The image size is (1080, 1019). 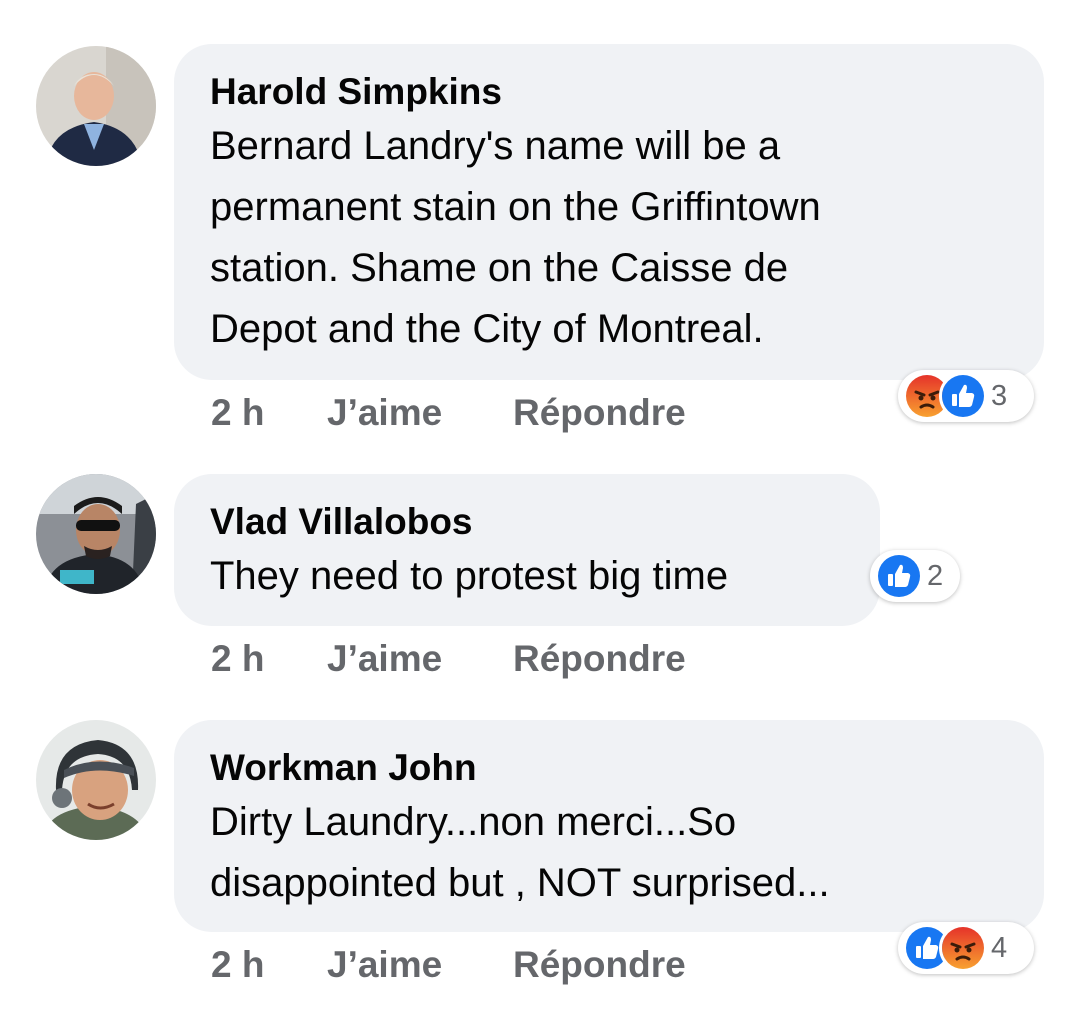 What do you see at coordinates (609, 92) in the screenshot?
I see `comment-author: Harold Simpkins` at bounding box center [609, 92].